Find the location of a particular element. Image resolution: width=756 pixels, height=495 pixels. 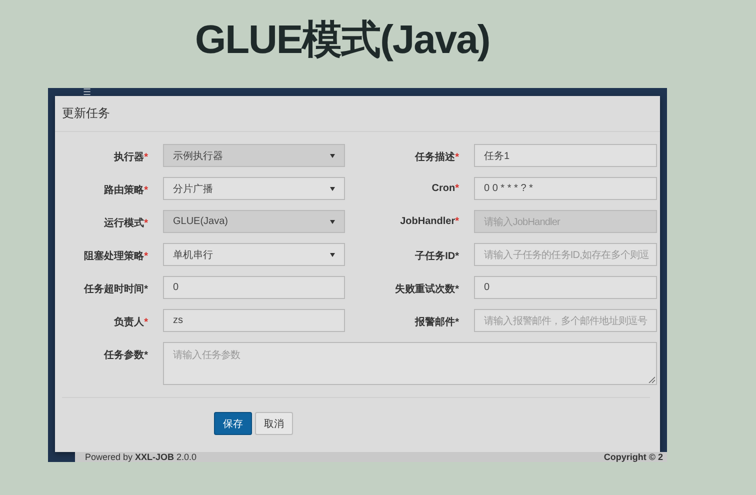

field-label: 负责人 is located at coordinates (129, 322).